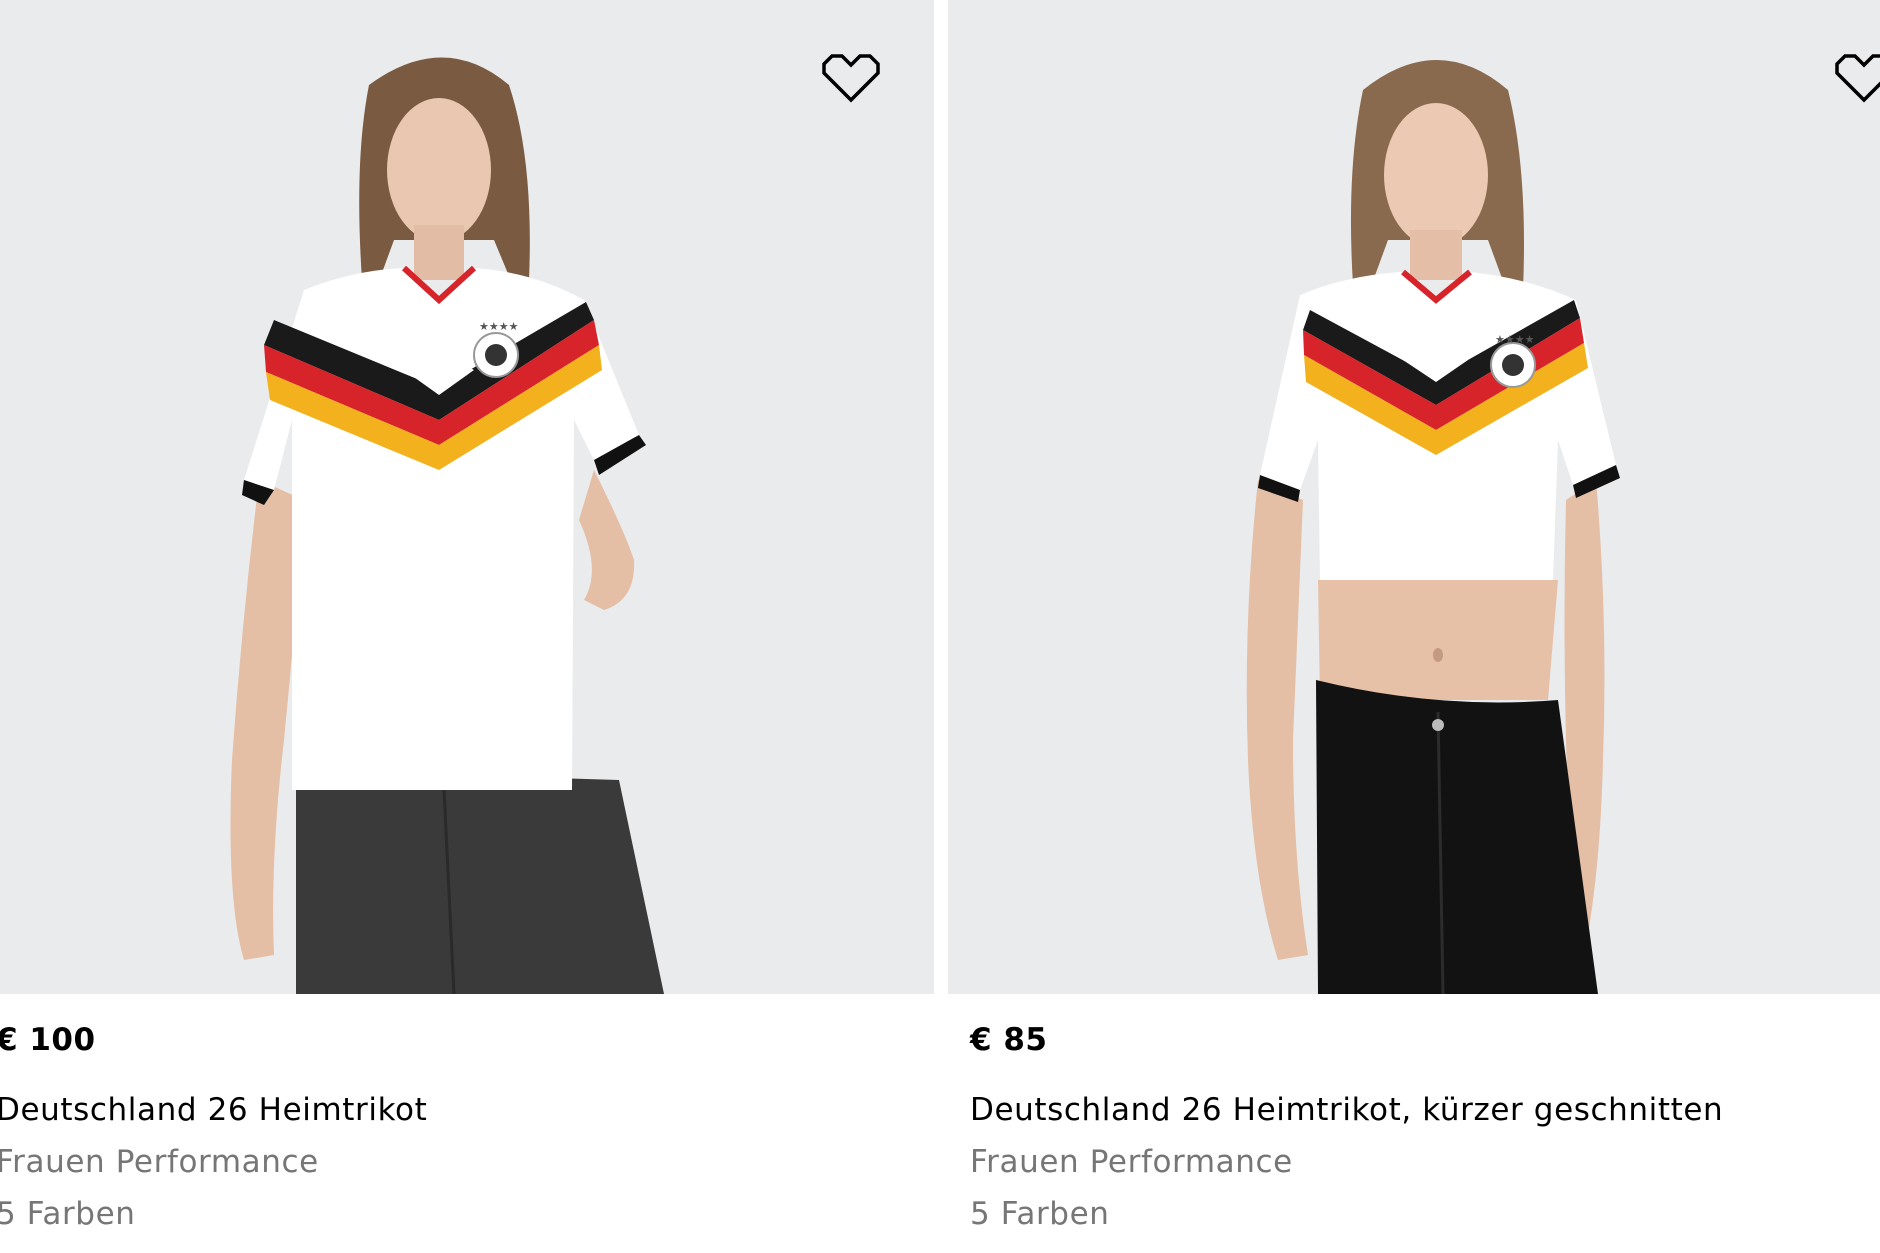  I want to click on product-price: € 85, so click(1009, 1040).